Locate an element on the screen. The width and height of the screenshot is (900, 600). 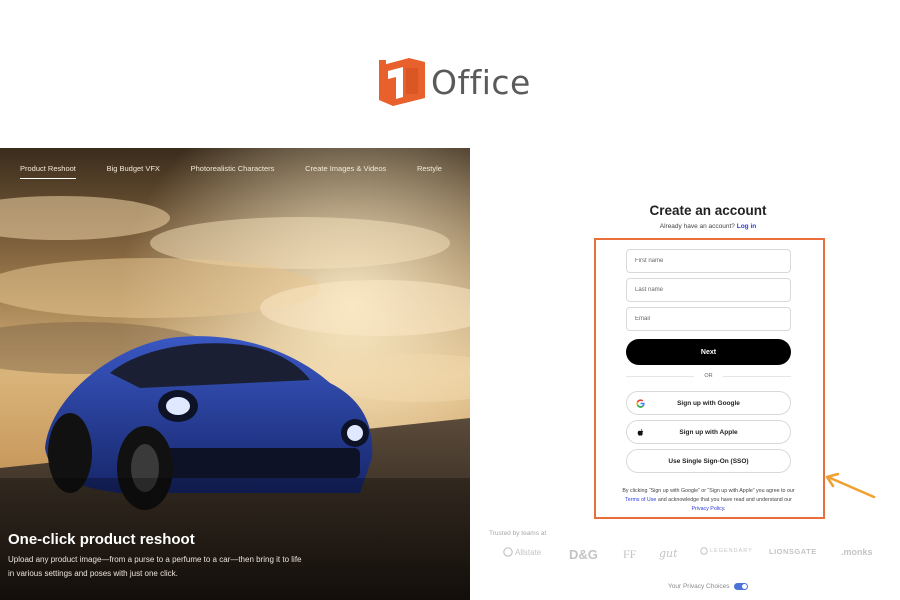
nav-tab-restyle: Restyle is located at coordinates (429, 168).